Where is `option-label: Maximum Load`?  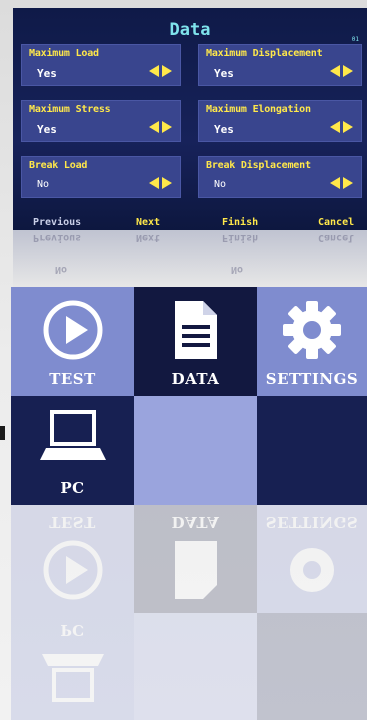 option-label: Maximum Load is located at coordinates (64, 53).